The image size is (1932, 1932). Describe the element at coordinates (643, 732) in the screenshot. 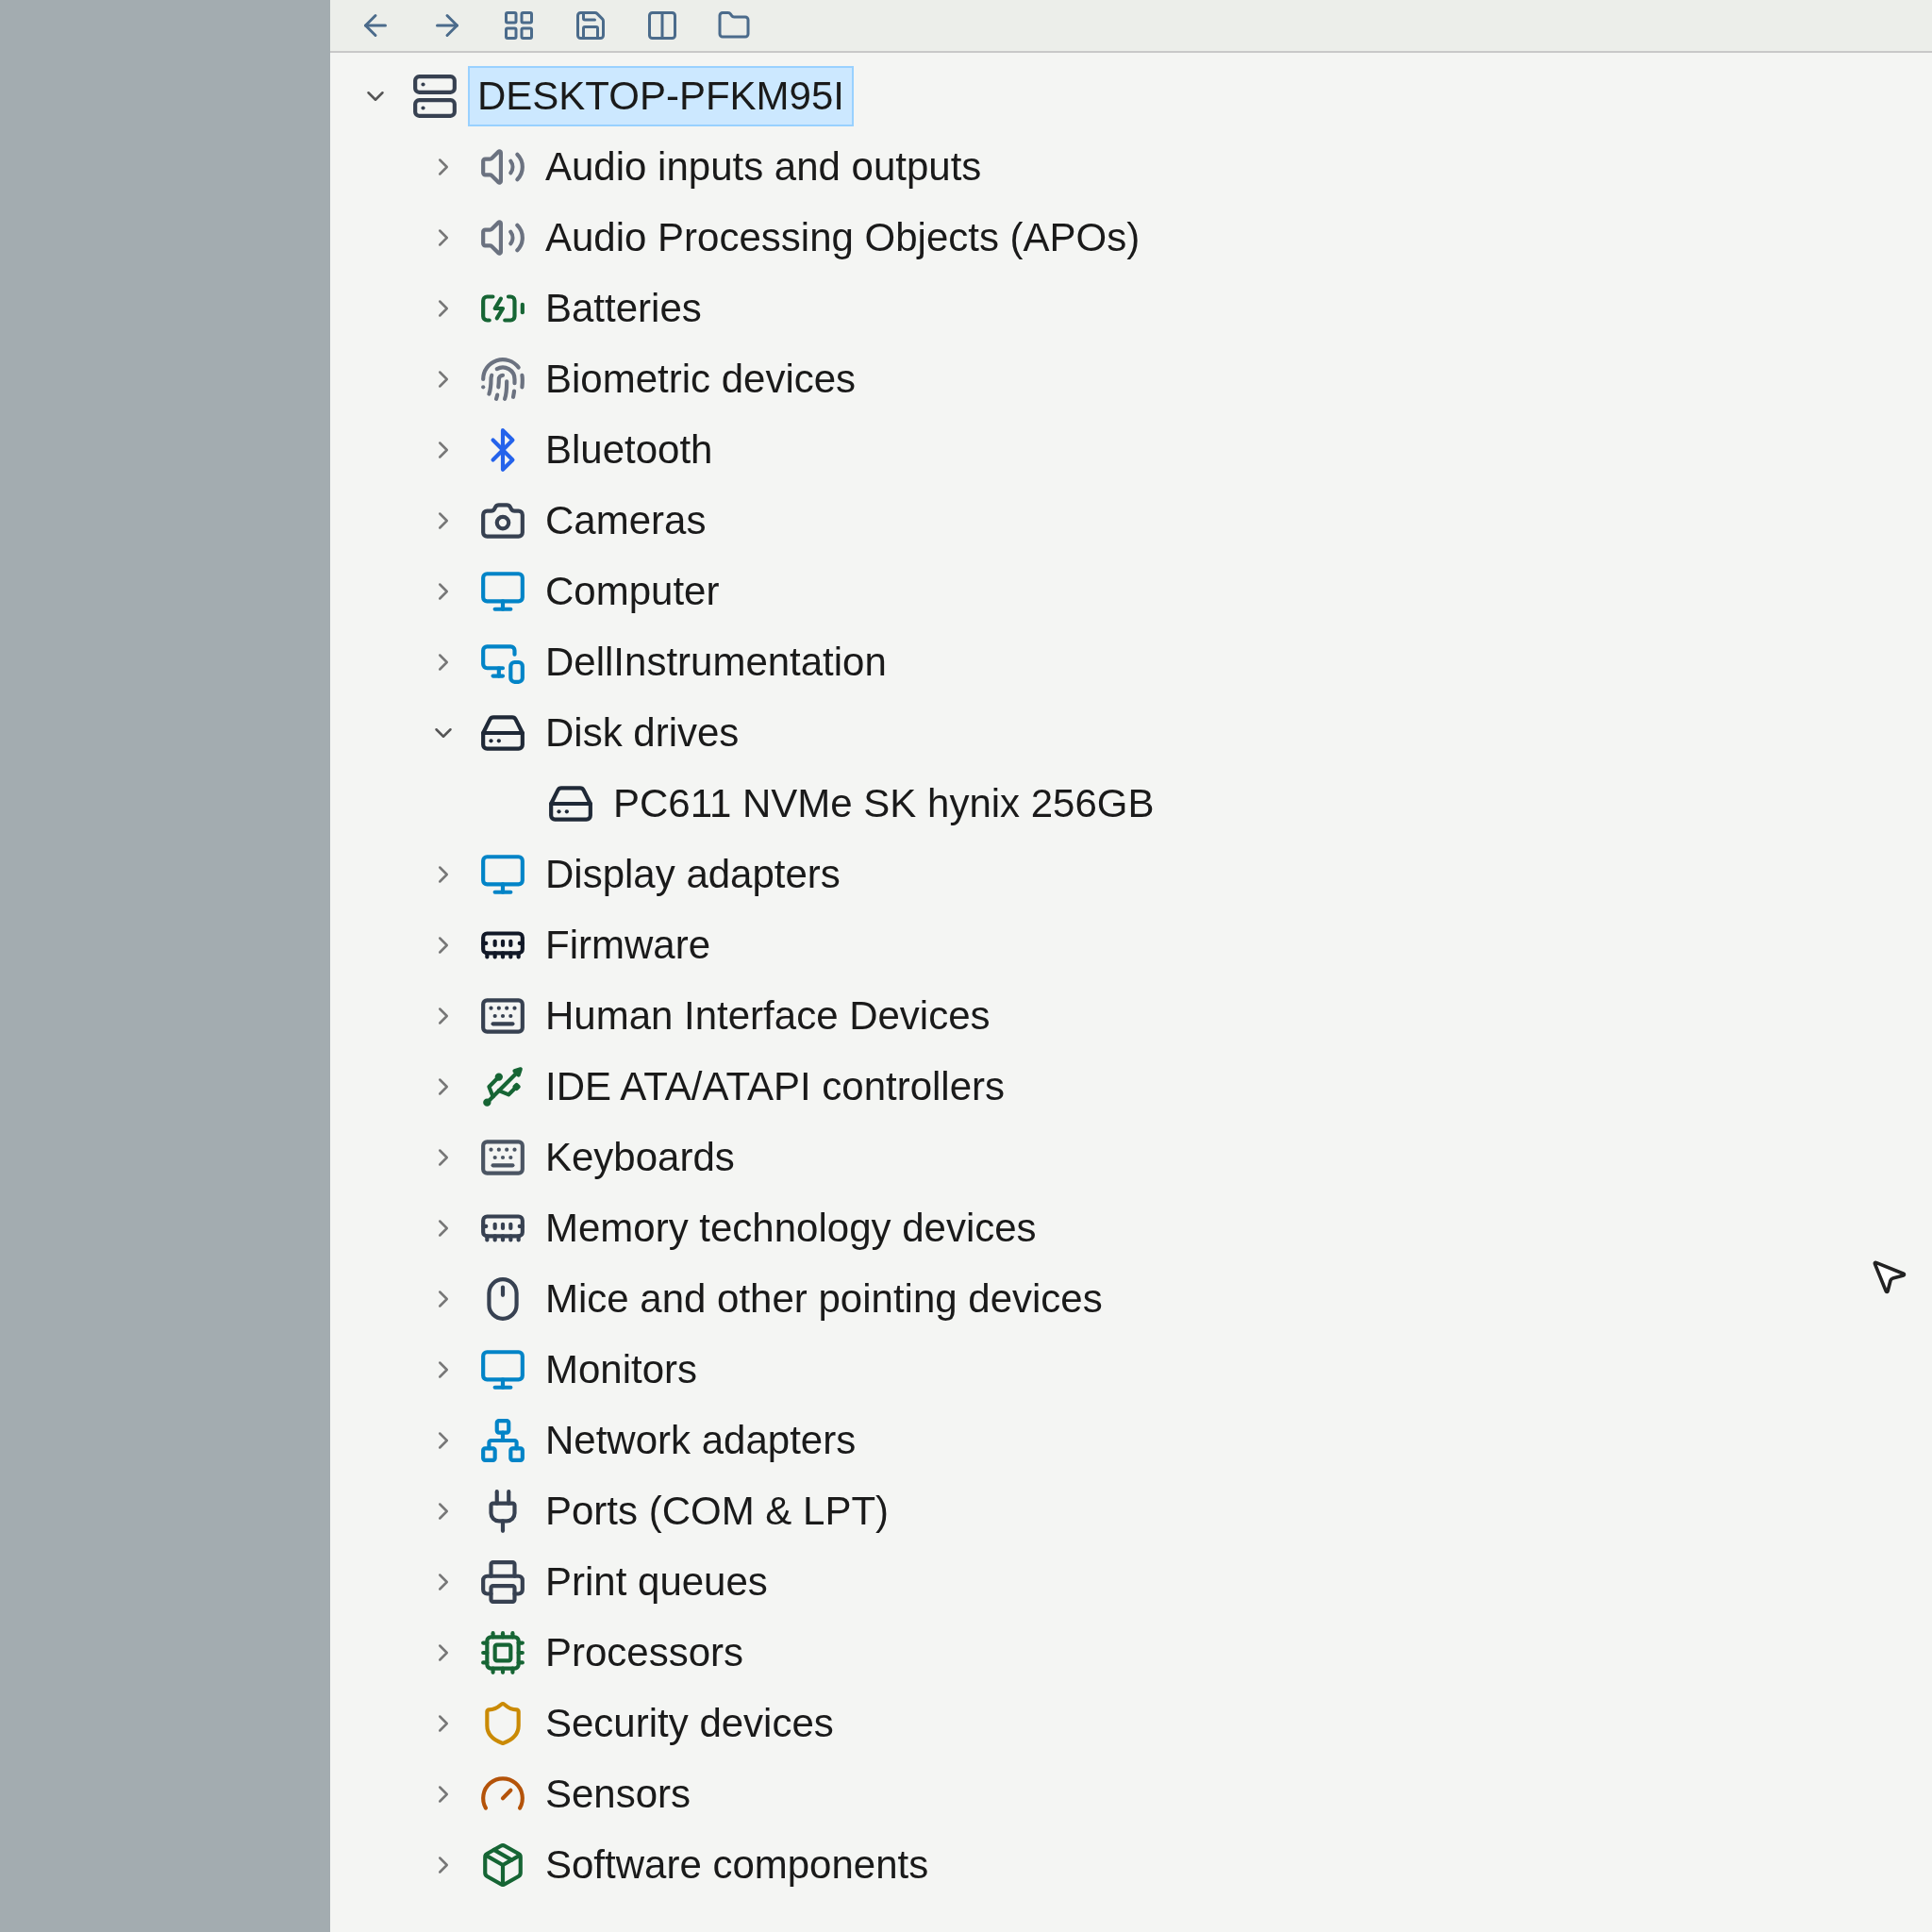

I see `tree-item: Disk drives` at that location.